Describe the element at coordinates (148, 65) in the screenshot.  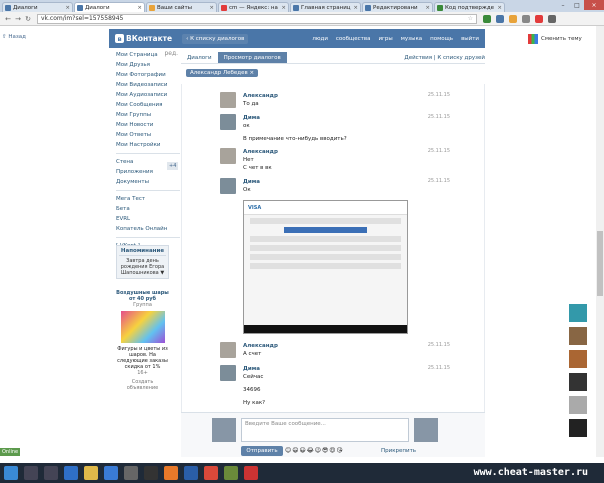
I see `sidebar-item: Мои Друзья` at that location.